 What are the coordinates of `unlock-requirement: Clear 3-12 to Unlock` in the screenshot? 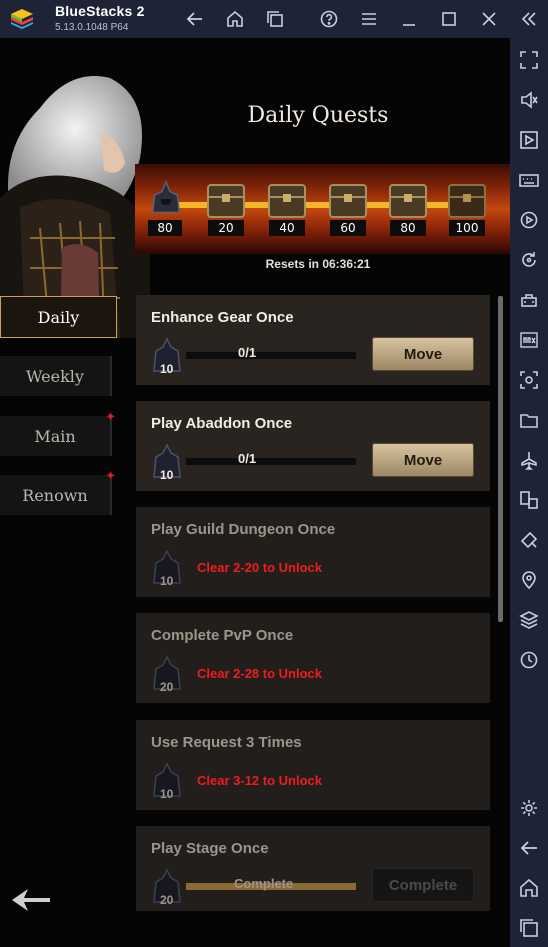 It's located at (259, 780).